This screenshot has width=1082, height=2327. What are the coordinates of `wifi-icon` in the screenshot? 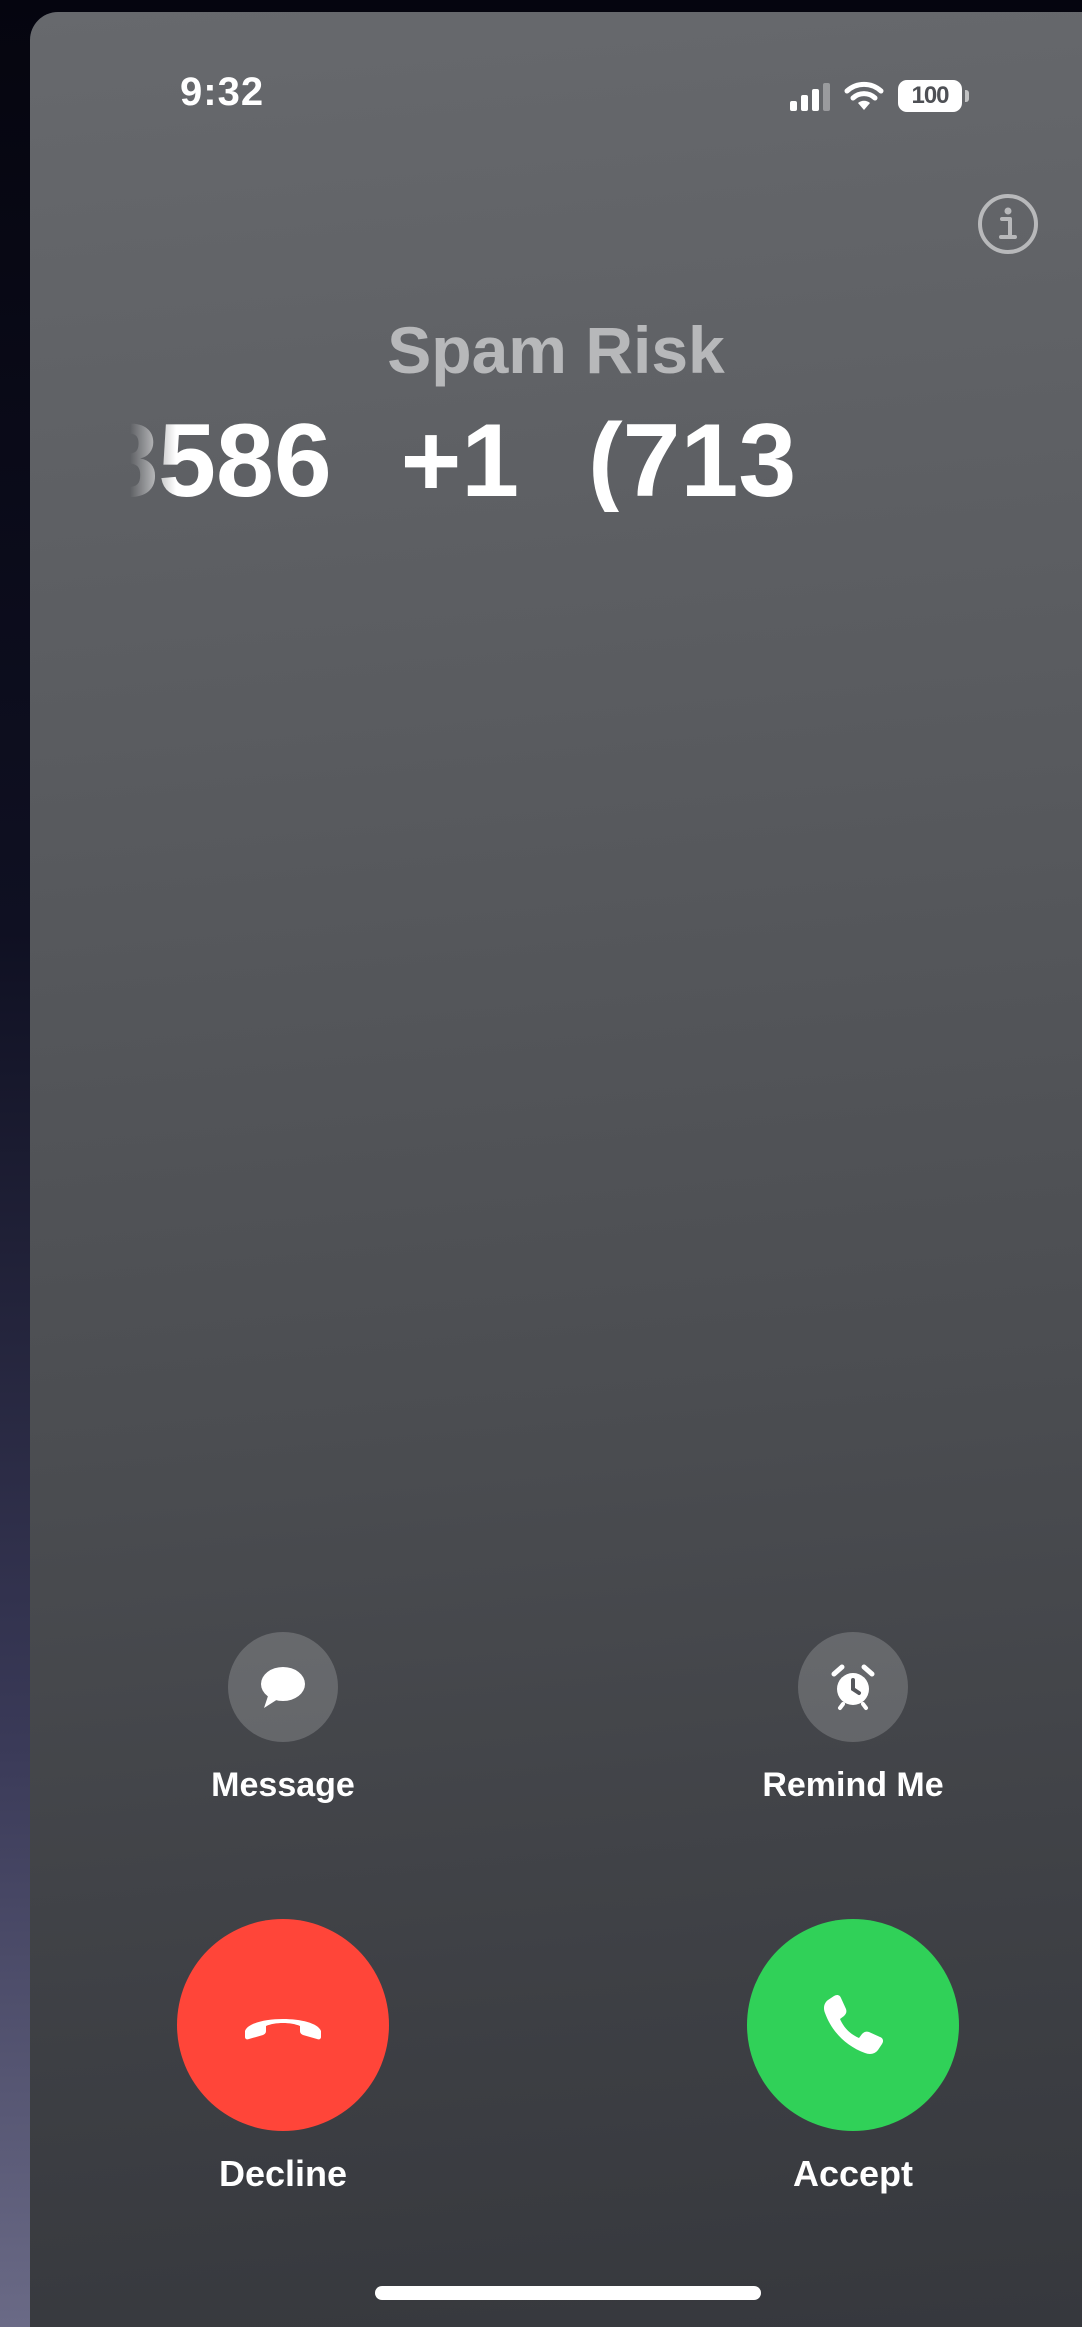 It's located at (864, 95).